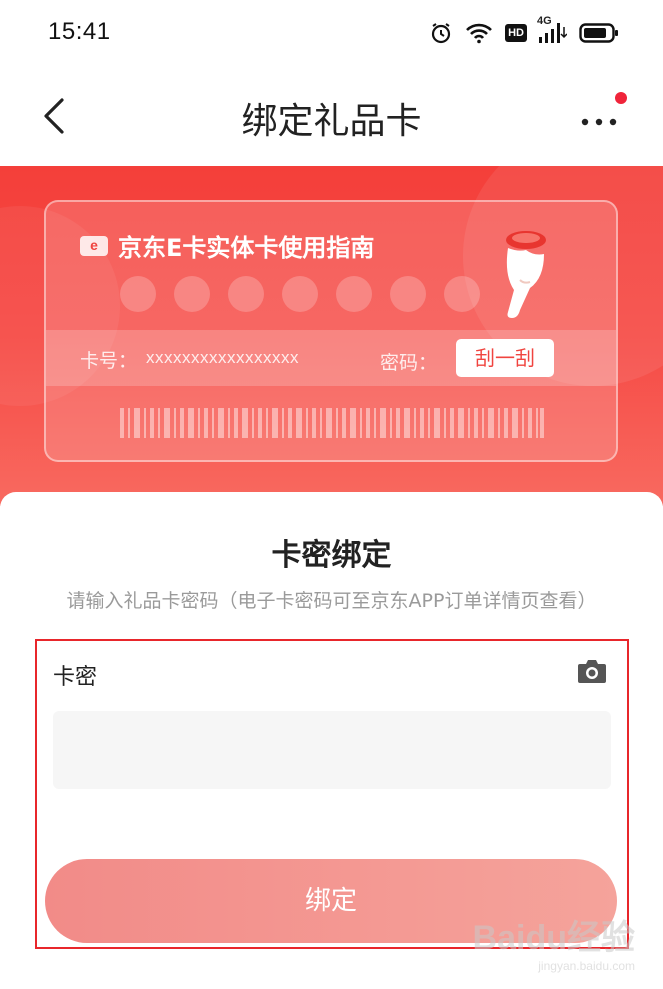 The width and height of the screenshot is (663, 989). I want to click on network-type: 4G, so click(544, 21).